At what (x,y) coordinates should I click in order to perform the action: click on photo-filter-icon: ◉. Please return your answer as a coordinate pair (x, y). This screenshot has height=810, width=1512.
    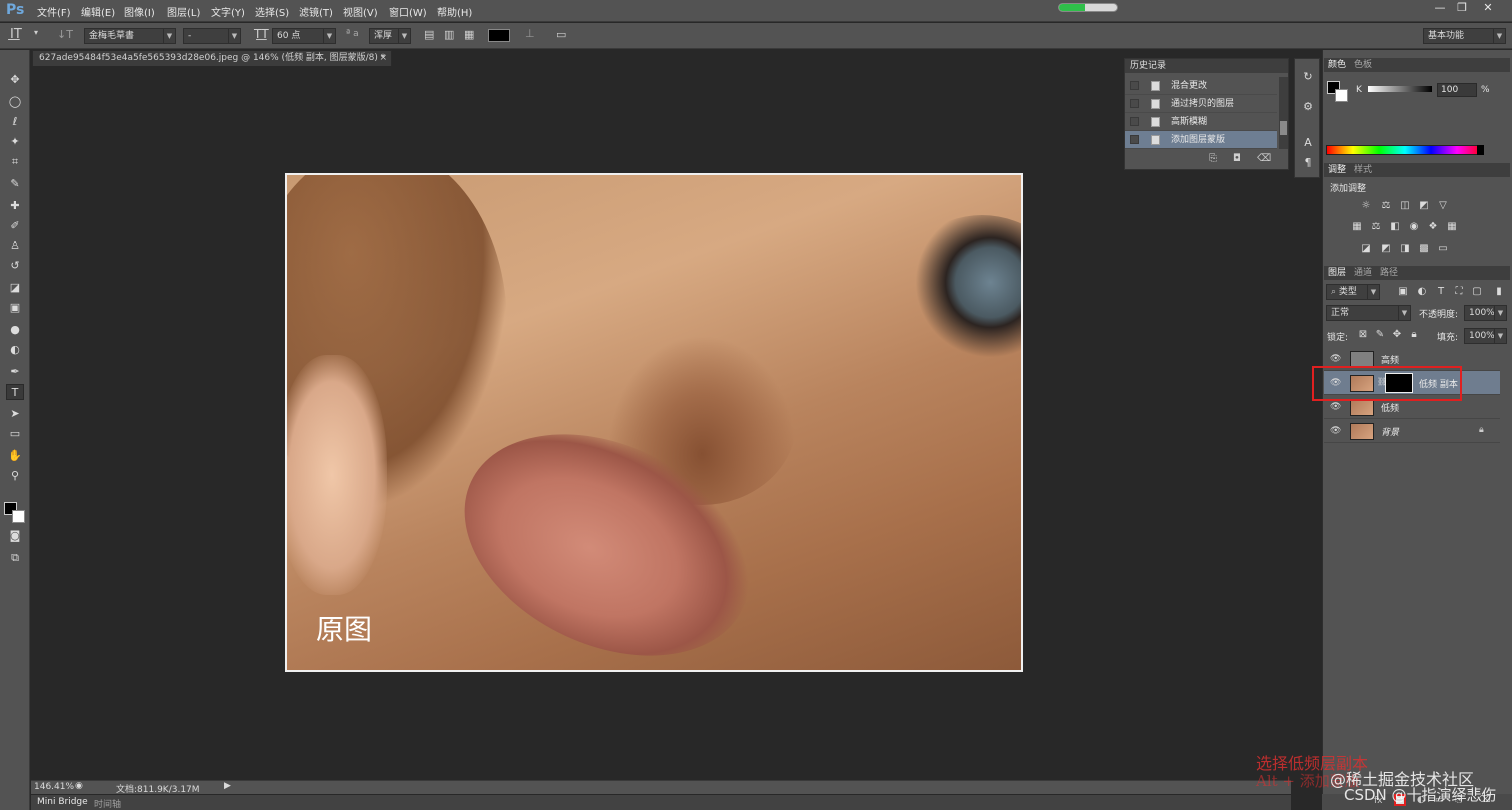
    Looking at the image, I should click on (1414, 227).